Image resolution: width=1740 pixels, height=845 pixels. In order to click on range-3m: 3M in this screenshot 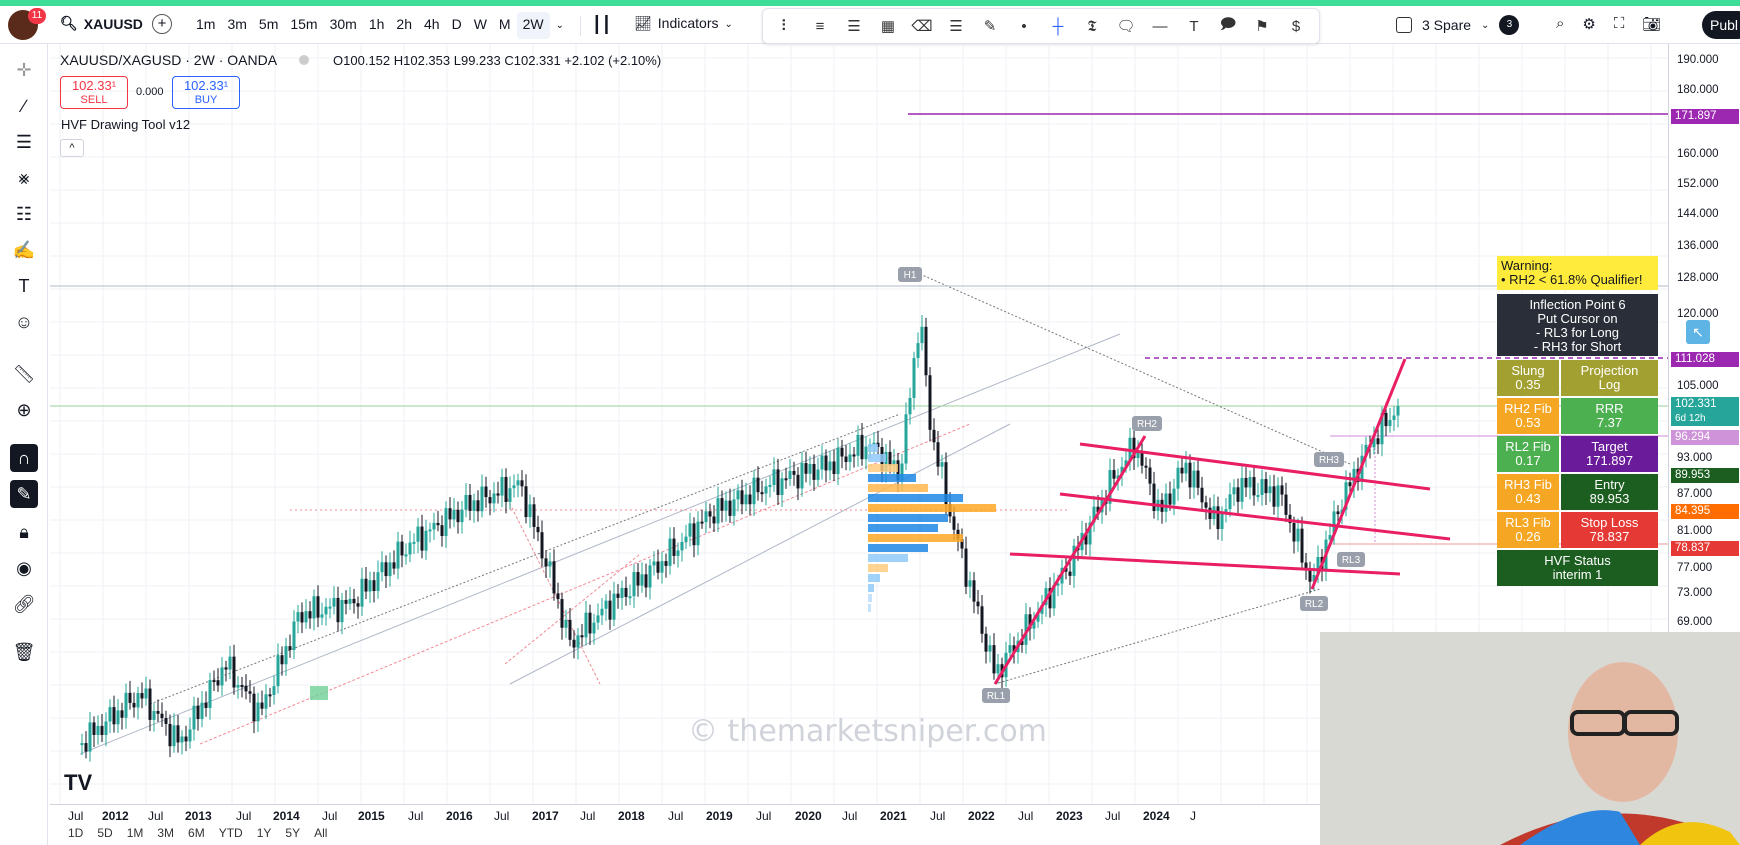, I will do `click(165, 835)`.